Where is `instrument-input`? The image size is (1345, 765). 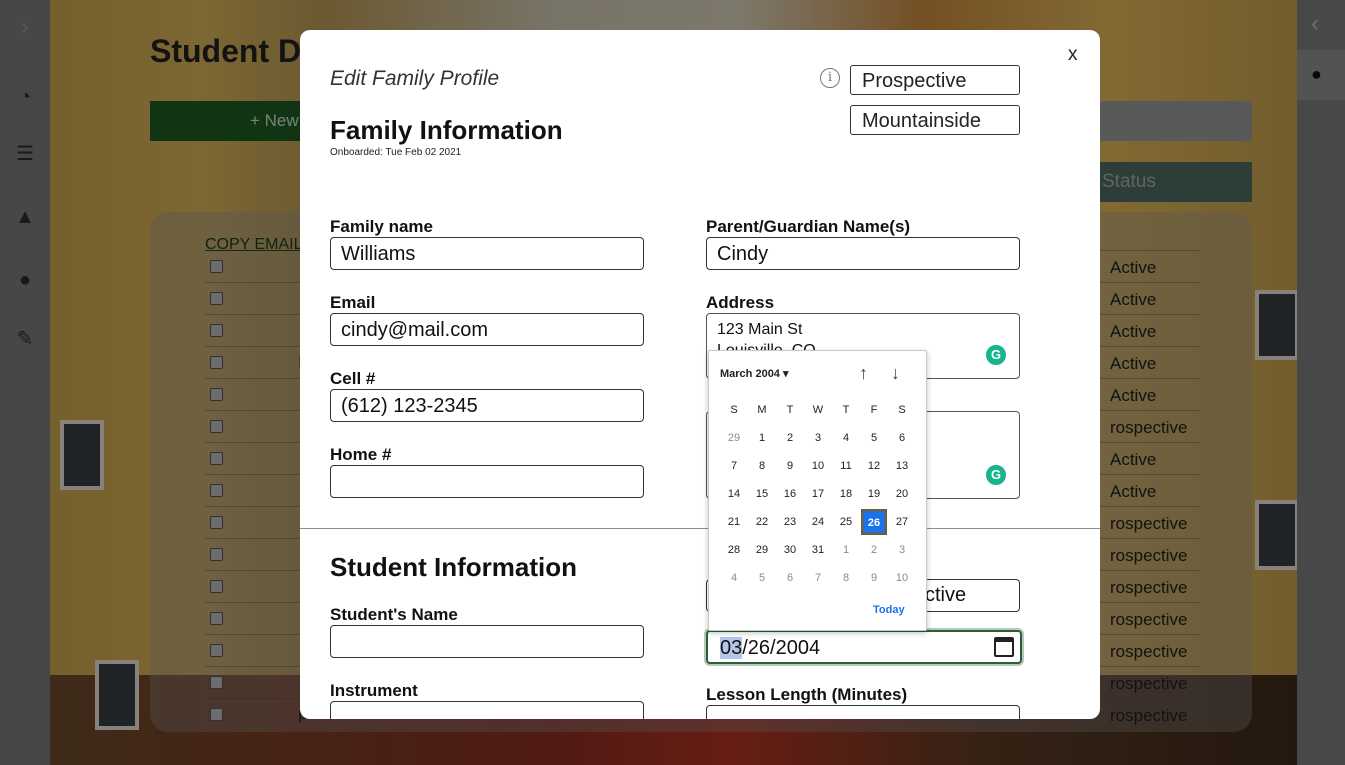 instrument-input is located at coordinates (487, 710).